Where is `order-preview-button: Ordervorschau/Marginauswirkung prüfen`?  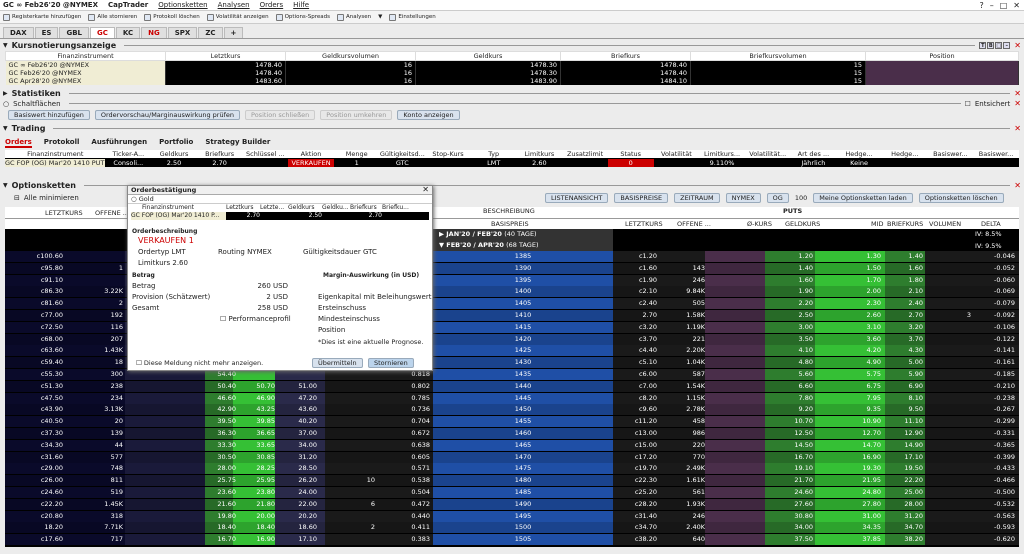 order-preview-button: Ordervorschau/Marginauswirkung prüfen is located at coordinates (167, 115).